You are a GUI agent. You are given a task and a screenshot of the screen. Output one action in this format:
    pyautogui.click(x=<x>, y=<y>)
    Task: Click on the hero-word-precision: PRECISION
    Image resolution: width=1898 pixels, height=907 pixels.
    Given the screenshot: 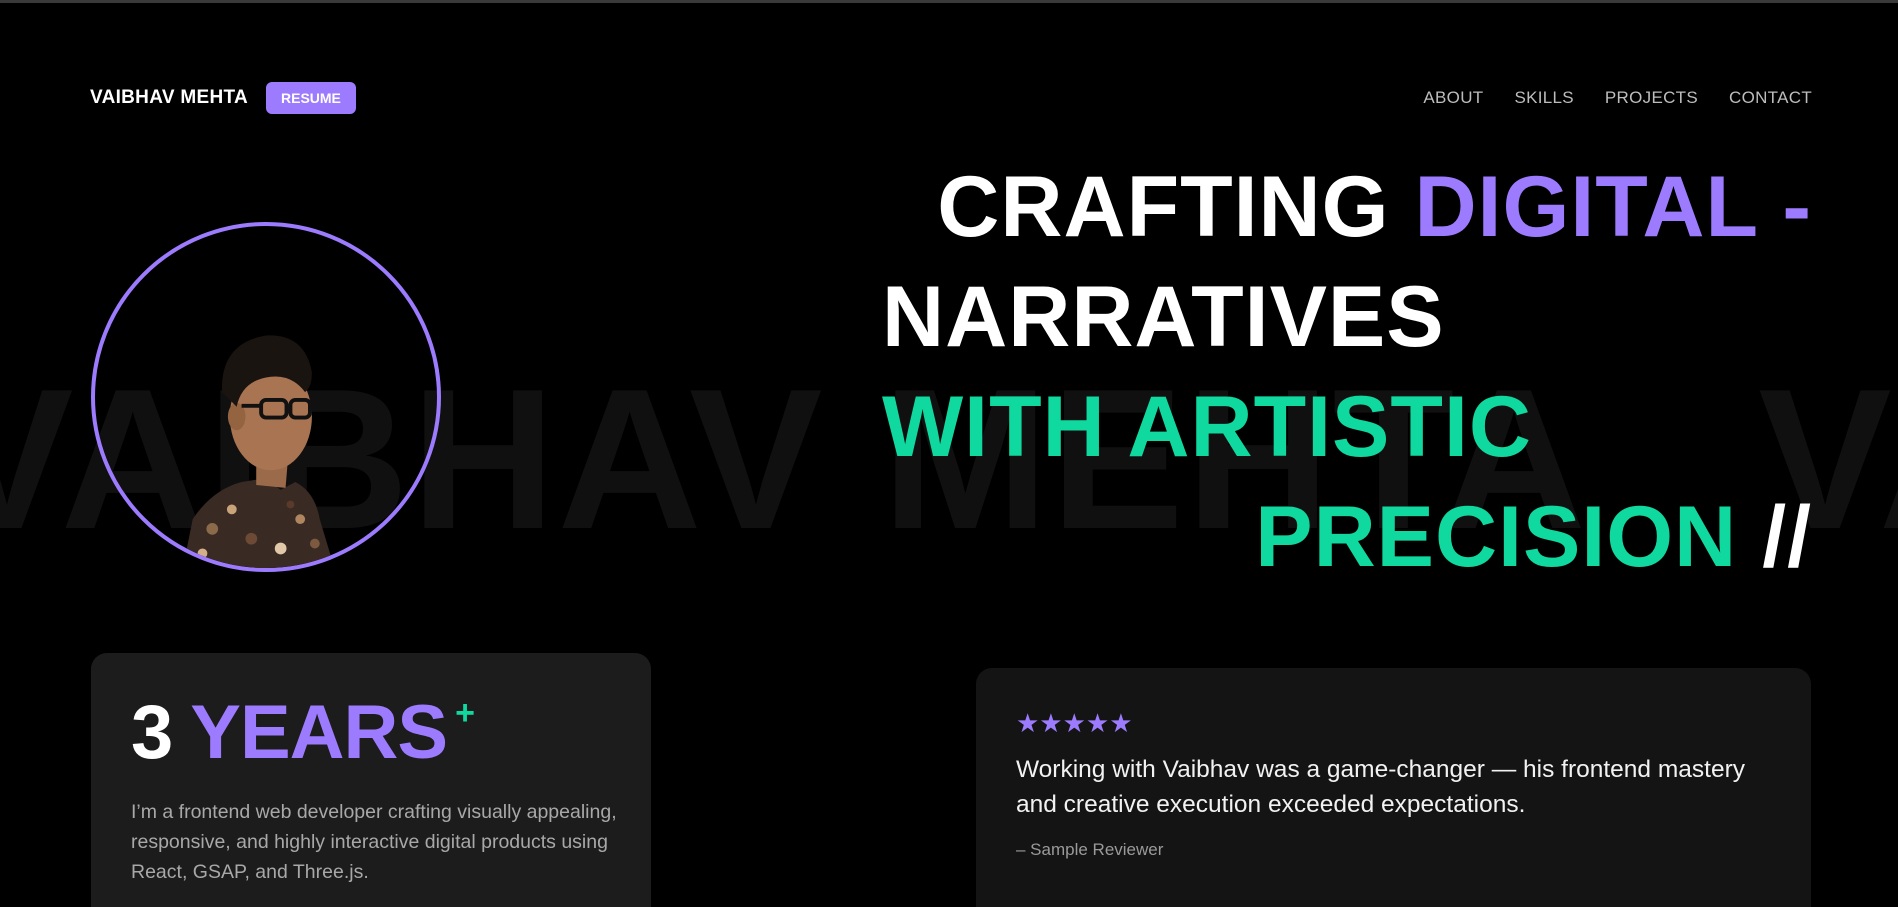 What is the action you would take?
    pyautogui.click(x=1496, y=537)
    